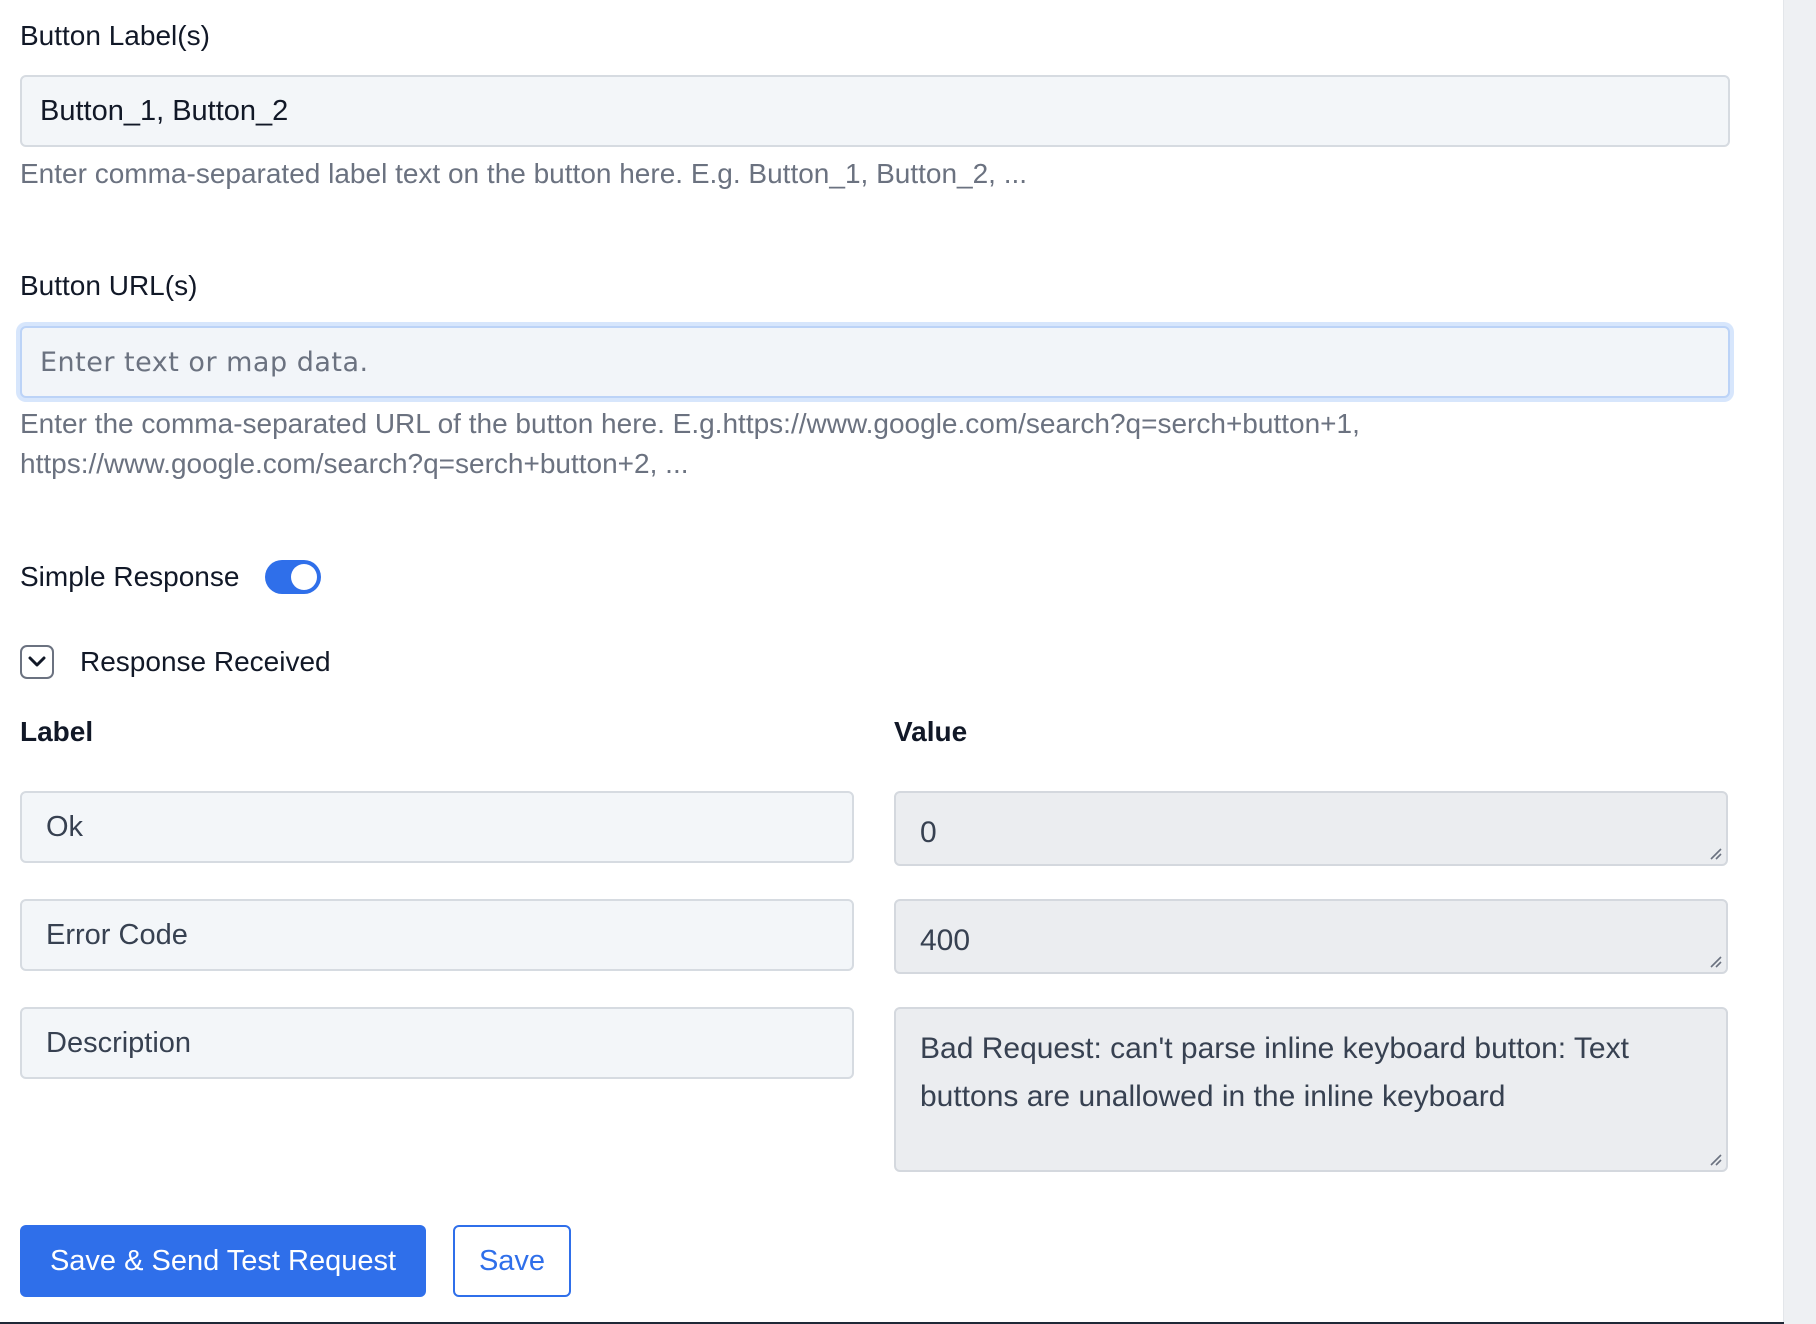 Image resolution: width=1816 pixels, height=1324 pixels. I want to click on chevron-down-icon, so click(37, 662).